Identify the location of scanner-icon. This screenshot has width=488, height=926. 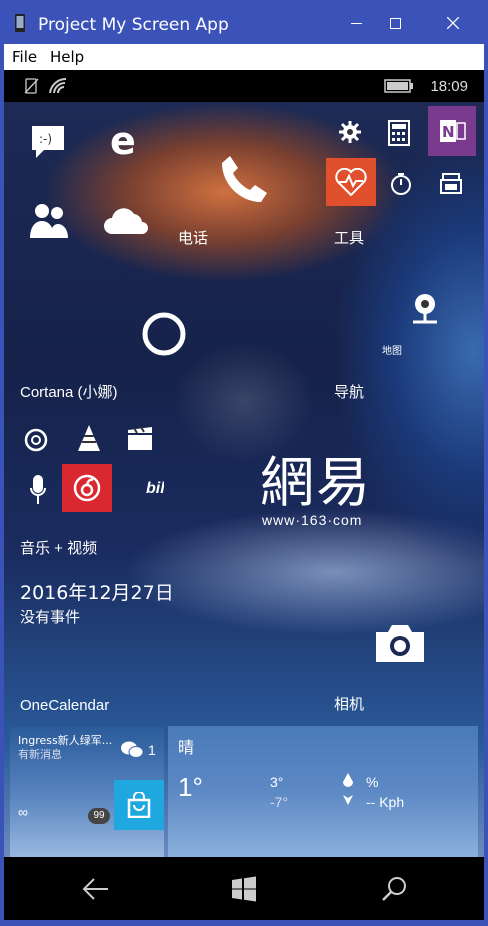
(451, 183).